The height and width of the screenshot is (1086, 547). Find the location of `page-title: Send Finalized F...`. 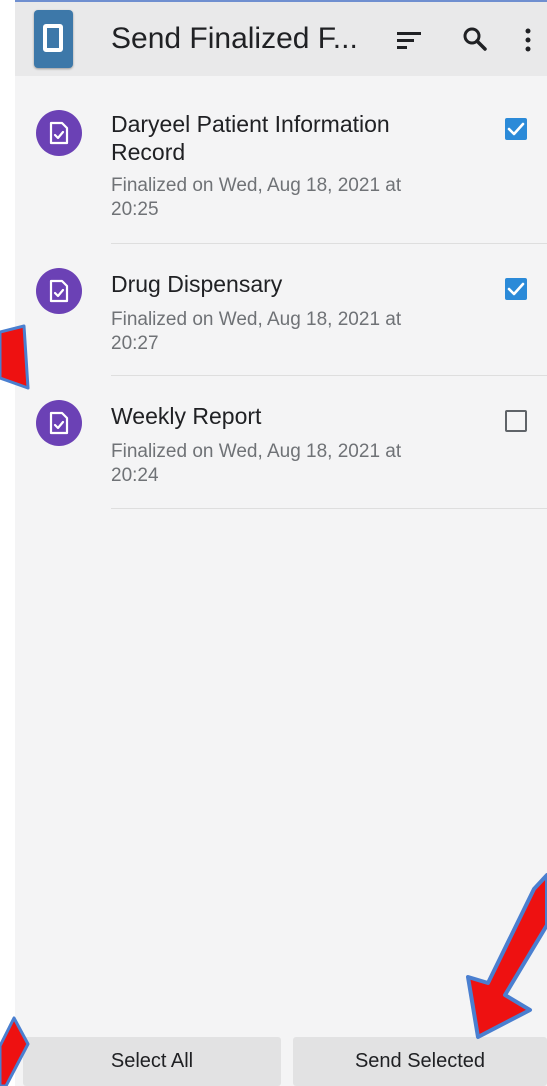

page-title: Send Finalized F... is located at coordinates (234, 38).